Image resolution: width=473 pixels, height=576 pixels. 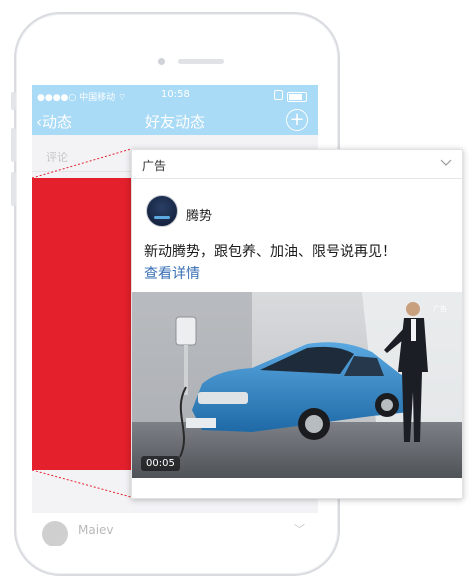 I want to click on video-corner-tag: 广告, so click(x=440, y=309).